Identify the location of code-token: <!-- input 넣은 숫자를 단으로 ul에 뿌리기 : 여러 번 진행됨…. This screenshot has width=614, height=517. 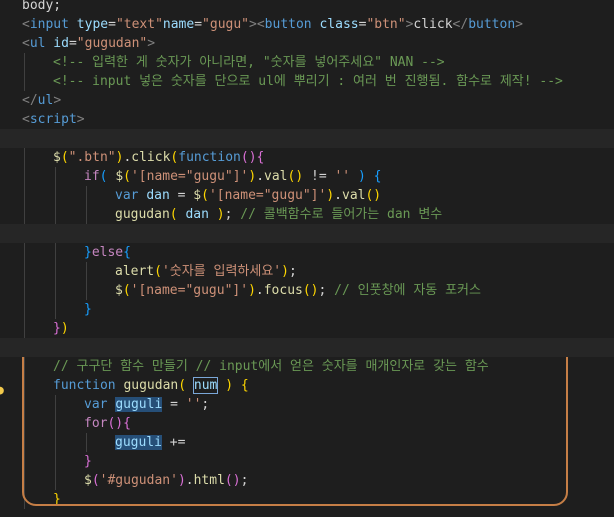
(308, 81).